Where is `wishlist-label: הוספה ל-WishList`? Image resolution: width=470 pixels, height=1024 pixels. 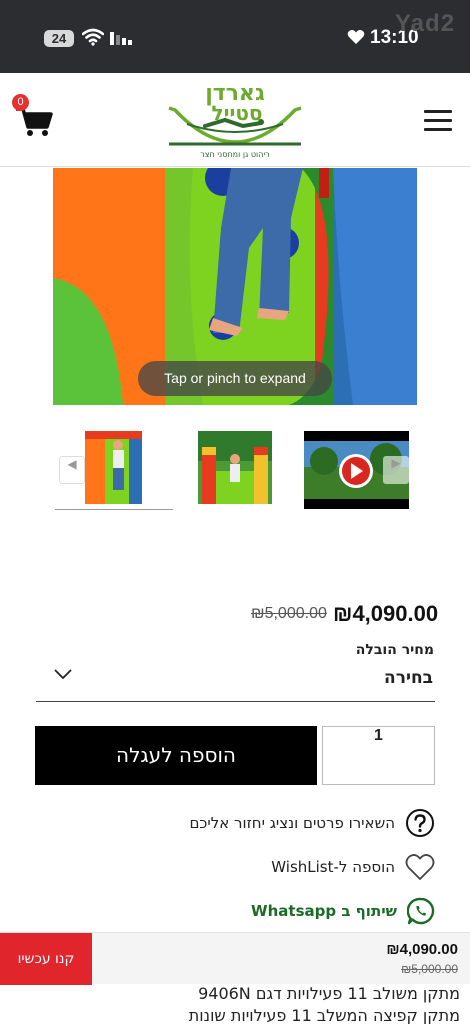 wishlist-label: הוספה ל-WishList is located at coordinates (333, 867).